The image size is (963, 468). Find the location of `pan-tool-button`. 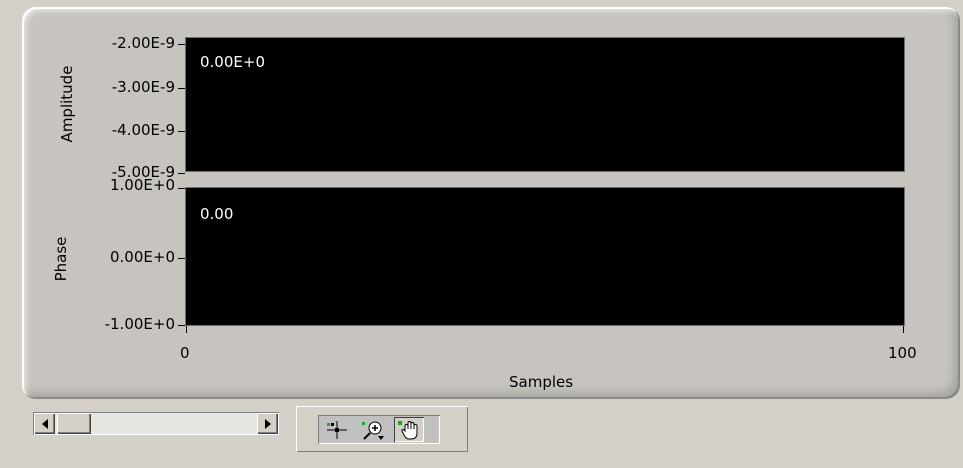

pan-tool-button is located at coordinates (409, 429).